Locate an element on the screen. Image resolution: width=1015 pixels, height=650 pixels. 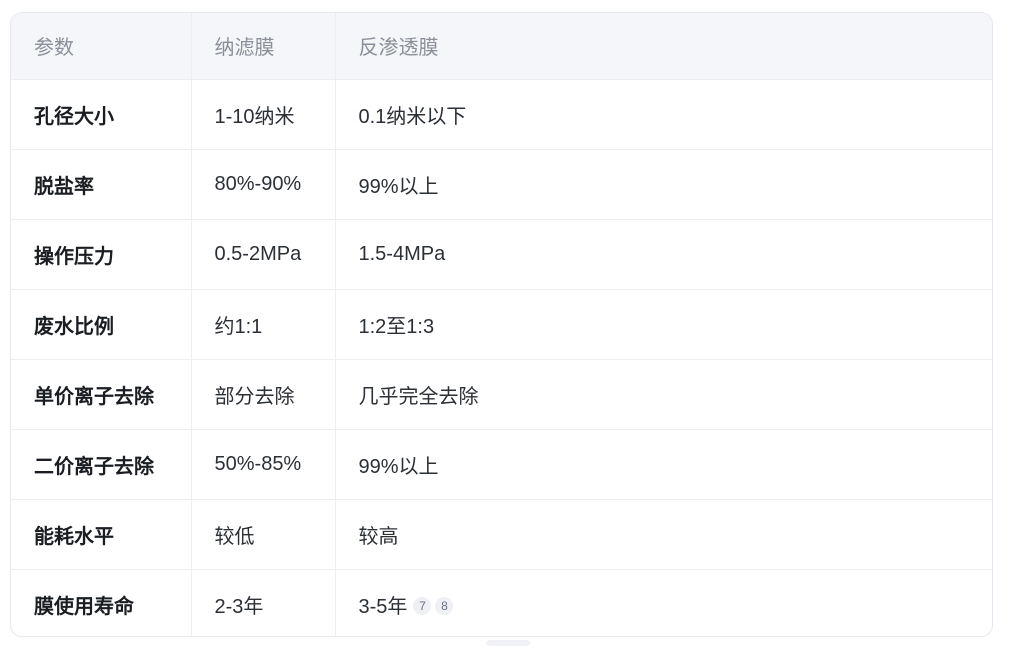
row-nf-value: 50%-85% is located at coordinates (262, 464).